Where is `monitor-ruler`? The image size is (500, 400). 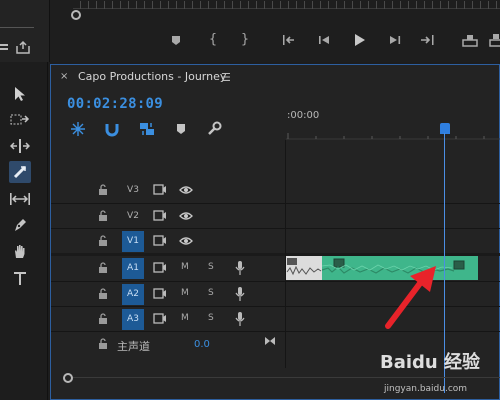
monitor-ruler is located at coordinates (290, 5).